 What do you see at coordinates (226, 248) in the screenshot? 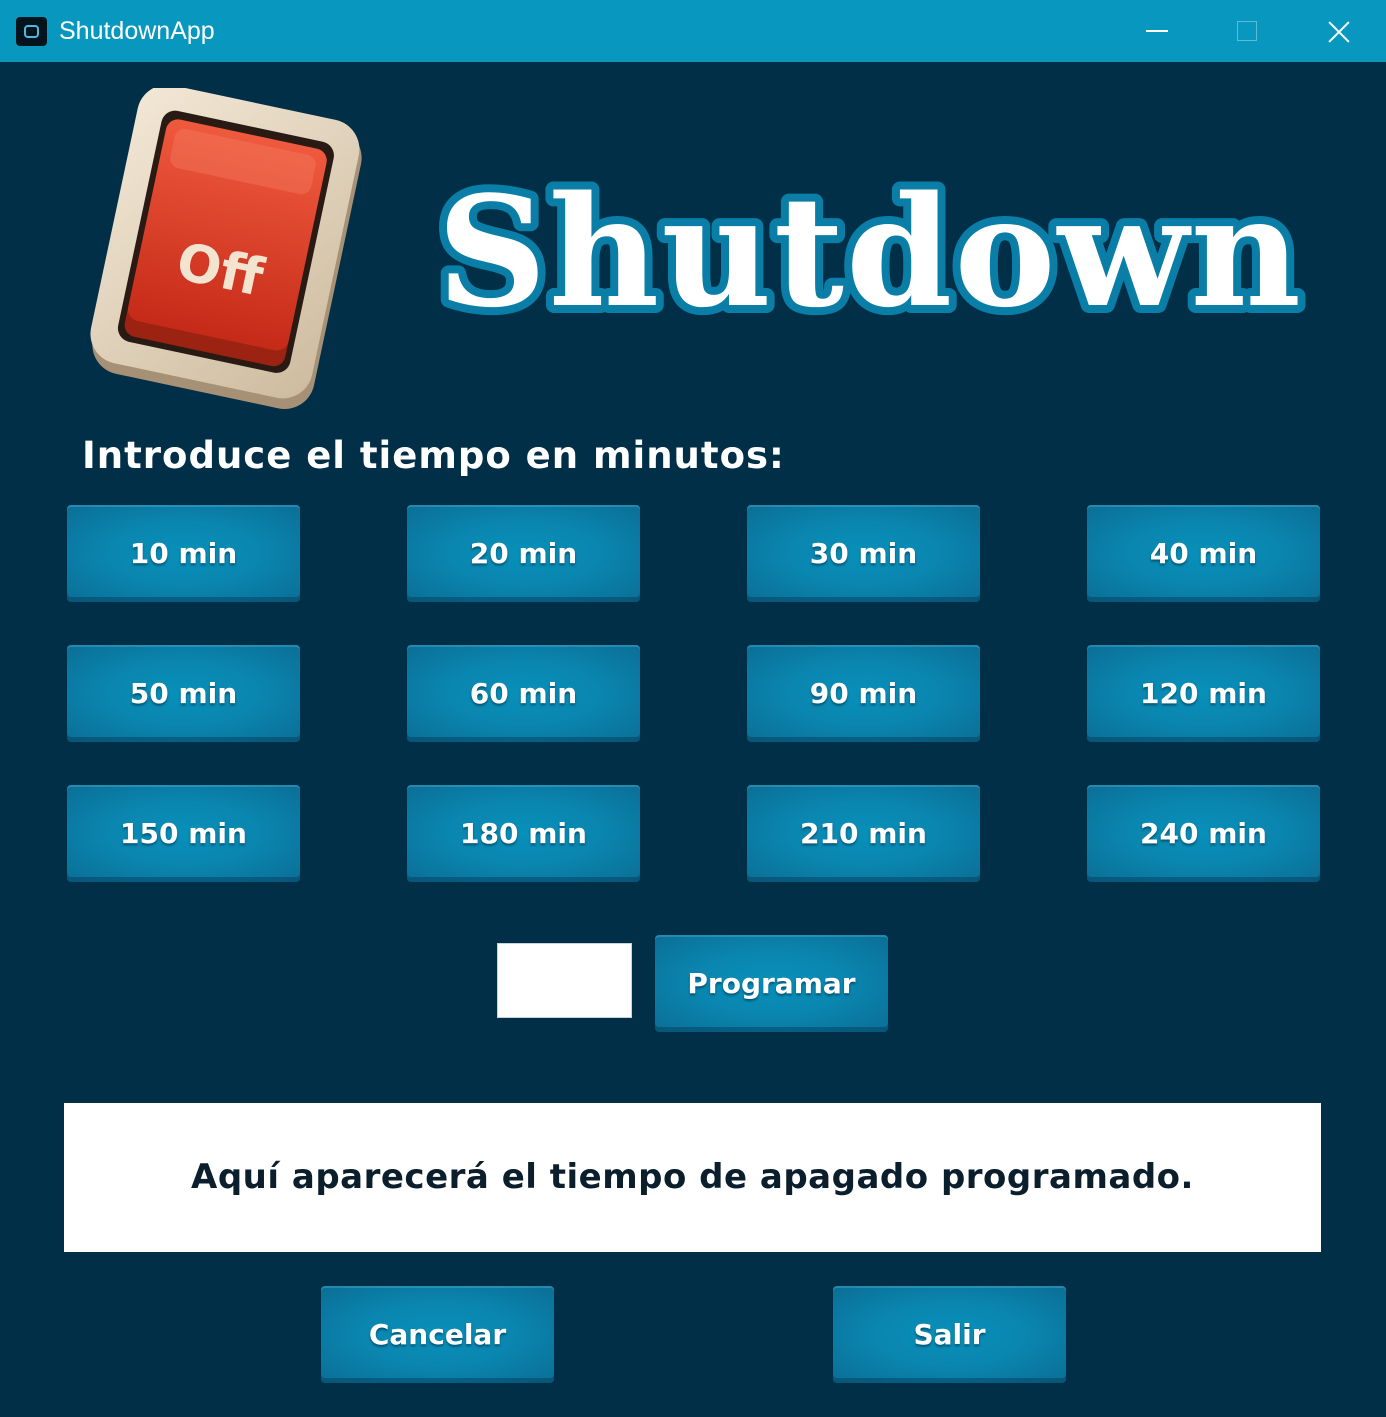
I see `off-switch-logo: Off` at bounding box center [226, 248].